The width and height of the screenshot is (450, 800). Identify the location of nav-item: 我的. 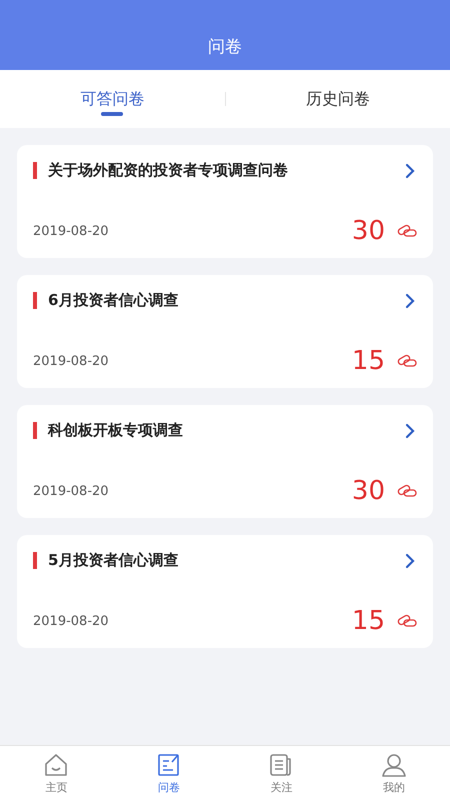
(394, 773).